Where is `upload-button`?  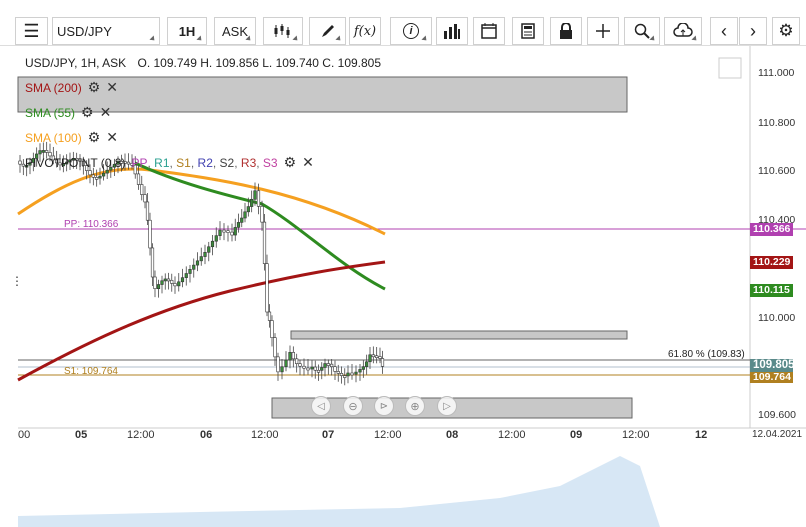
upload-button is located at coordinates (683, 31).